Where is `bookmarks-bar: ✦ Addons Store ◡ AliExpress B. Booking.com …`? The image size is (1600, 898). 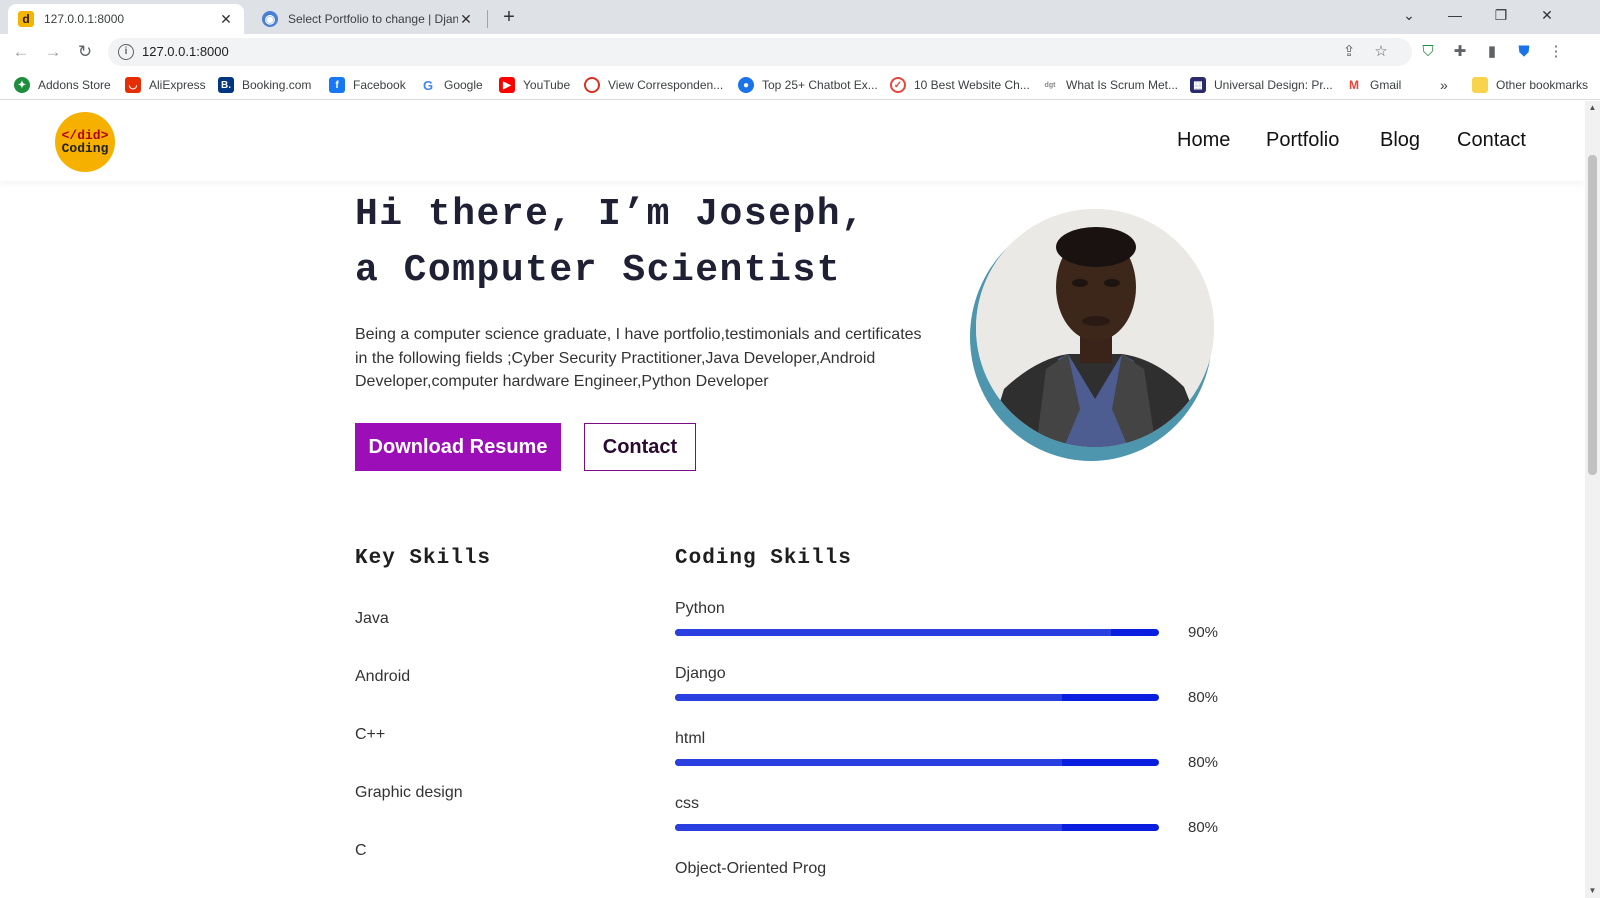 bookmarks-bar: ✦ Addons Store ◡ AliExpress B. Booking.com … is located at coordinates (800, 85).